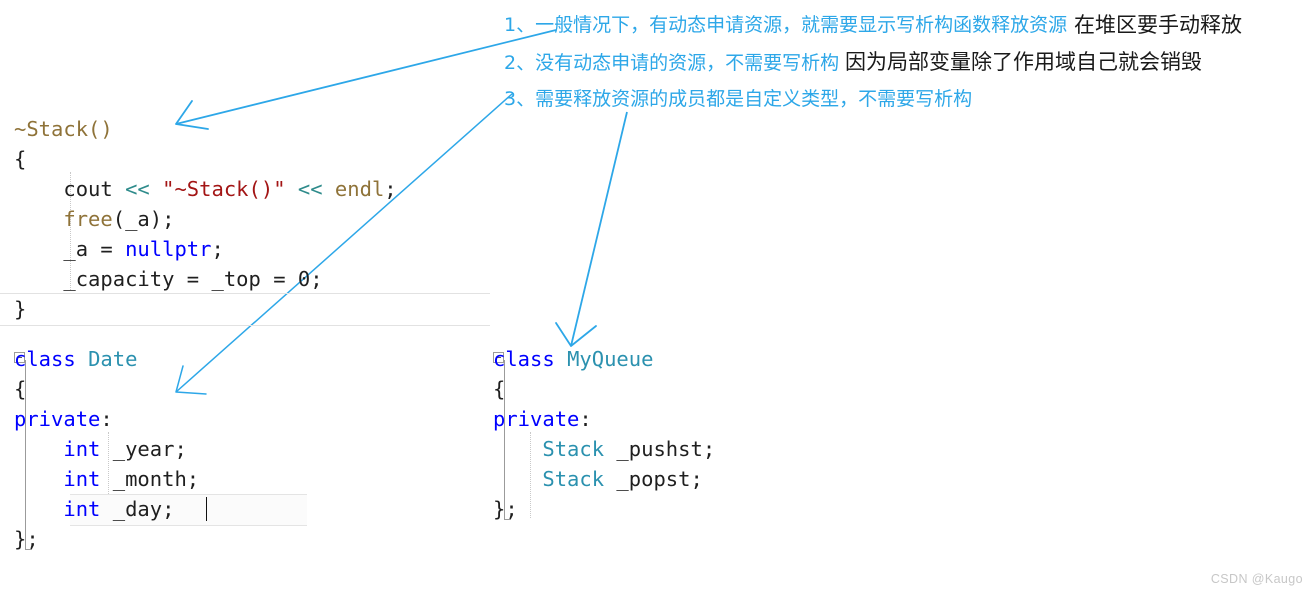 This screenshot has width=1313, height=594. I want to click on code-date-access-colon: :, so click(106, 419).